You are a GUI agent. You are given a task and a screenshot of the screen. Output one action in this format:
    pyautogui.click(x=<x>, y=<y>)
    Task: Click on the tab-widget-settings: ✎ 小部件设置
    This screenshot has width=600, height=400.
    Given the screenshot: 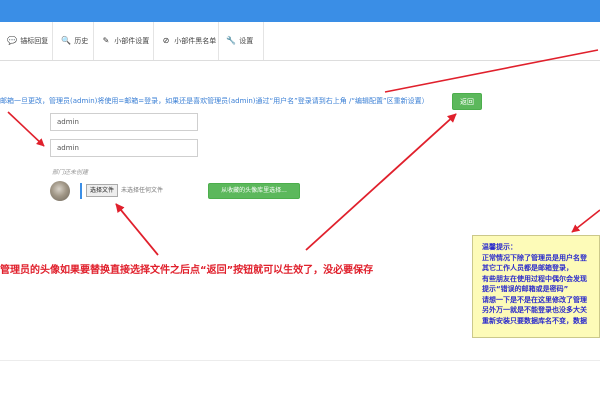 What is the action you would take?
    pyautogui.click(x=125, y=41)
    